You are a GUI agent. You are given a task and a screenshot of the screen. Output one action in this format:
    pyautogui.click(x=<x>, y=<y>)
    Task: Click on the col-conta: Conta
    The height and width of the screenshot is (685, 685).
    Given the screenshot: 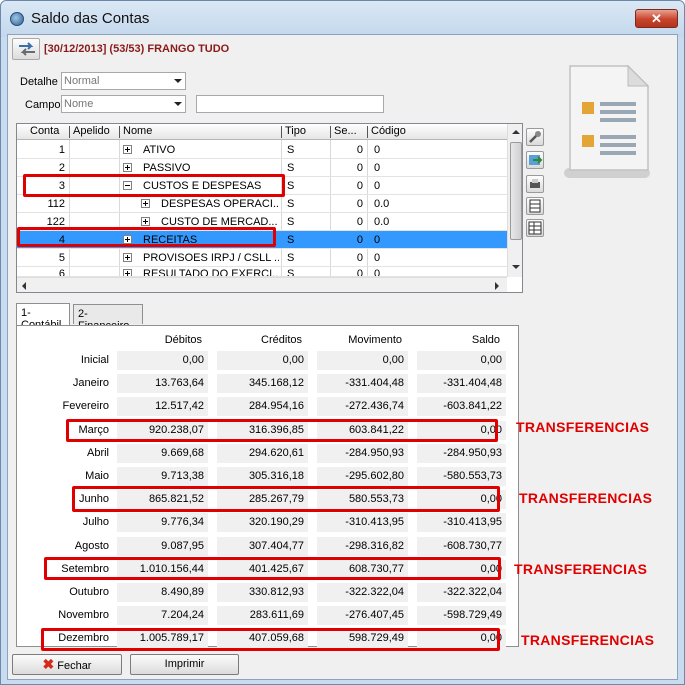 What is the action you would take?
    pyautogui.click(x=44, y=131)
    